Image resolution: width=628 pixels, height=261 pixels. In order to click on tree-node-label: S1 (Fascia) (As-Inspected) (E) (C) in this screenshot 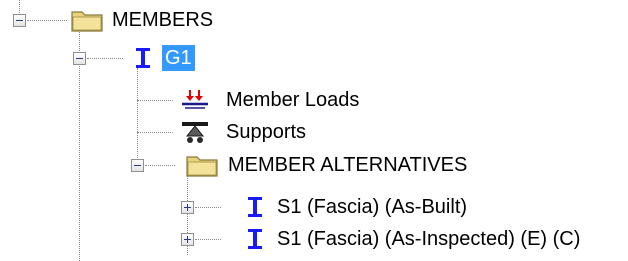, I will do `click(429, 239)`.